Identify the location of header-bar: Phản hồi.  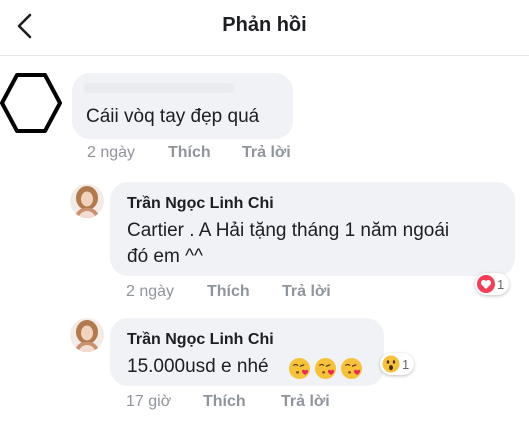
(264, 28).